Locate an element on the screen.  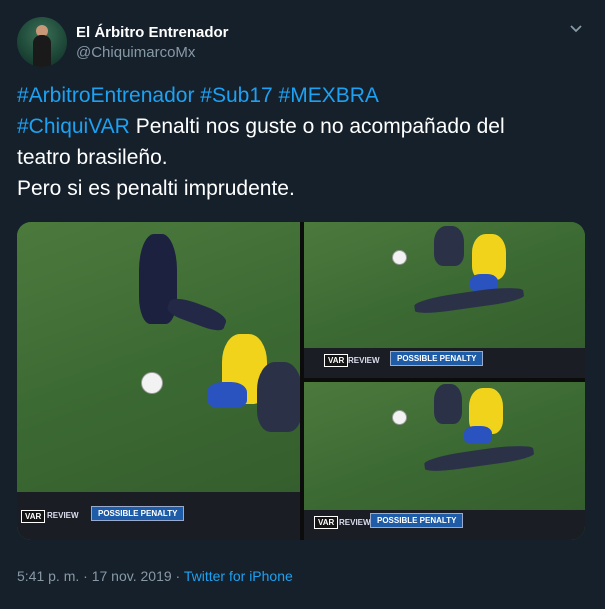
avatar is located at coordinates (42, 42).